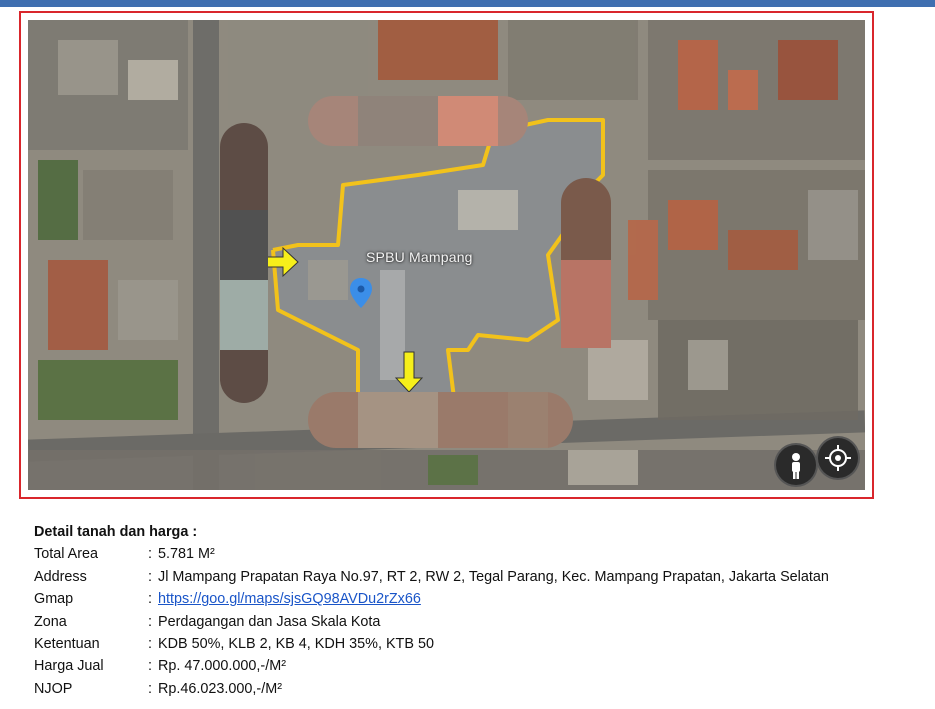 This screenshot has width=935, height=709. I want to click on detail-label: Harga Jual, so click(69, 666).